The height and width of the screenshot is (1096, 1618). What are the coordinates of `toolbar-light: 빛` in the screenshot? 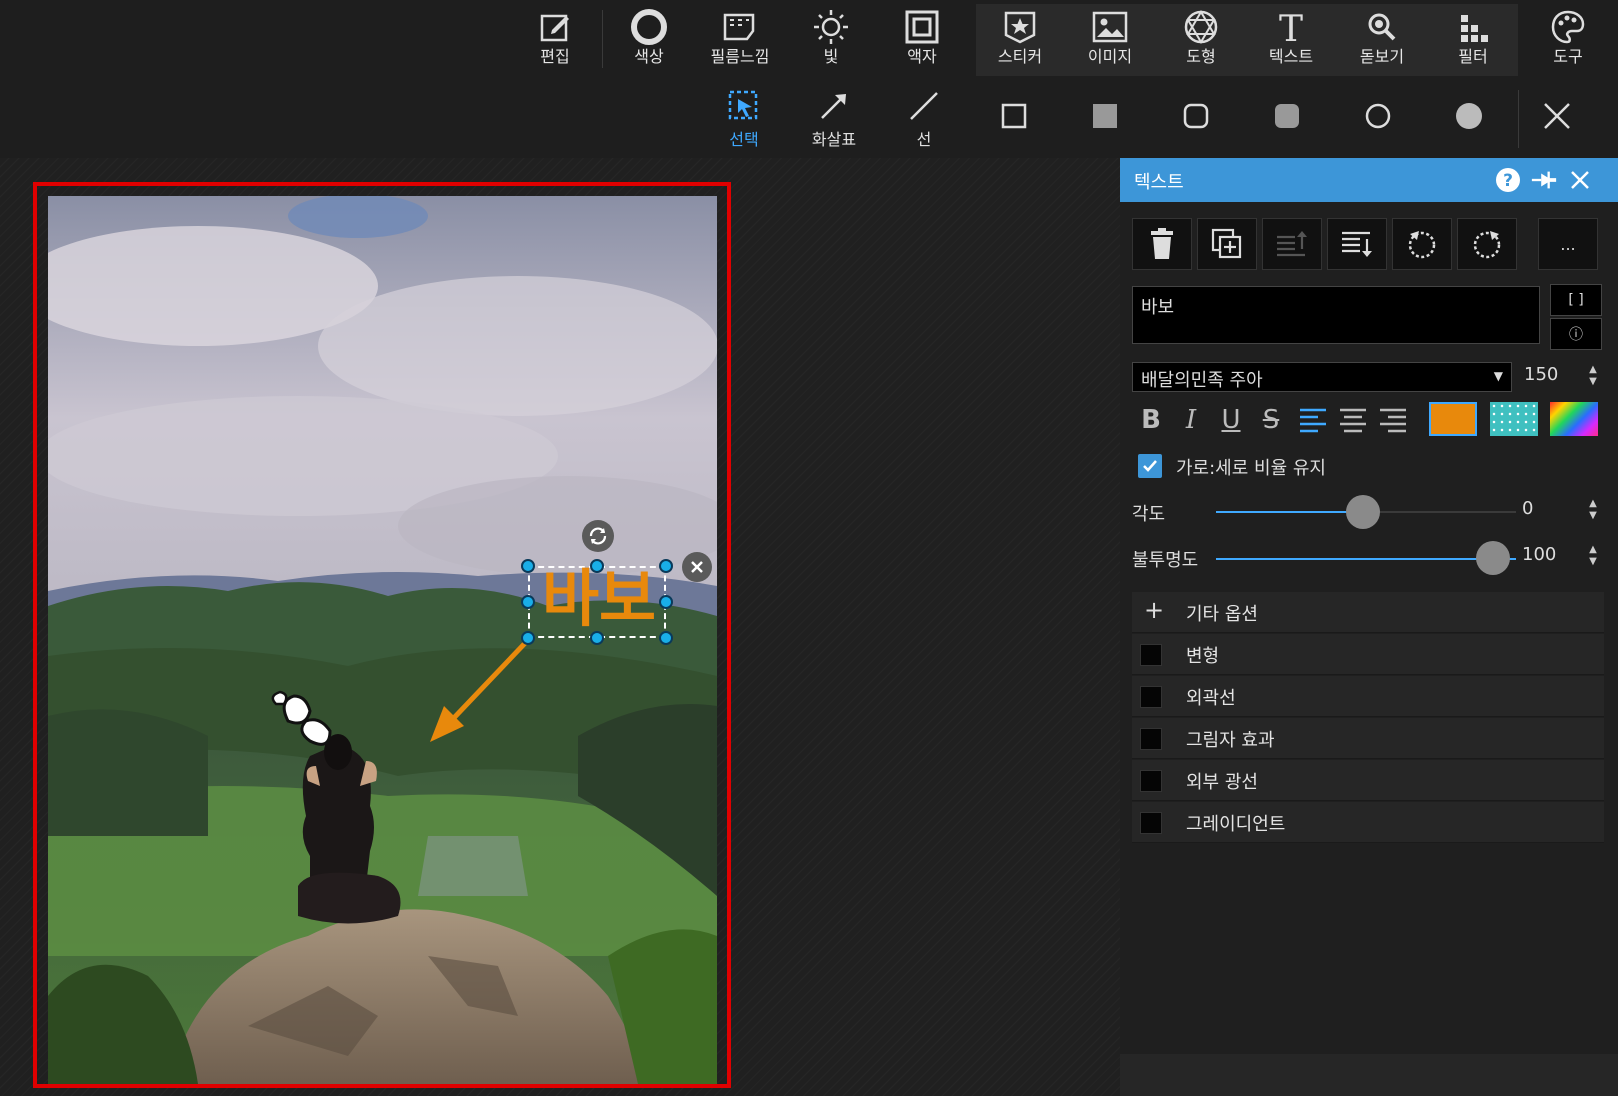 It's located at (831, 40).